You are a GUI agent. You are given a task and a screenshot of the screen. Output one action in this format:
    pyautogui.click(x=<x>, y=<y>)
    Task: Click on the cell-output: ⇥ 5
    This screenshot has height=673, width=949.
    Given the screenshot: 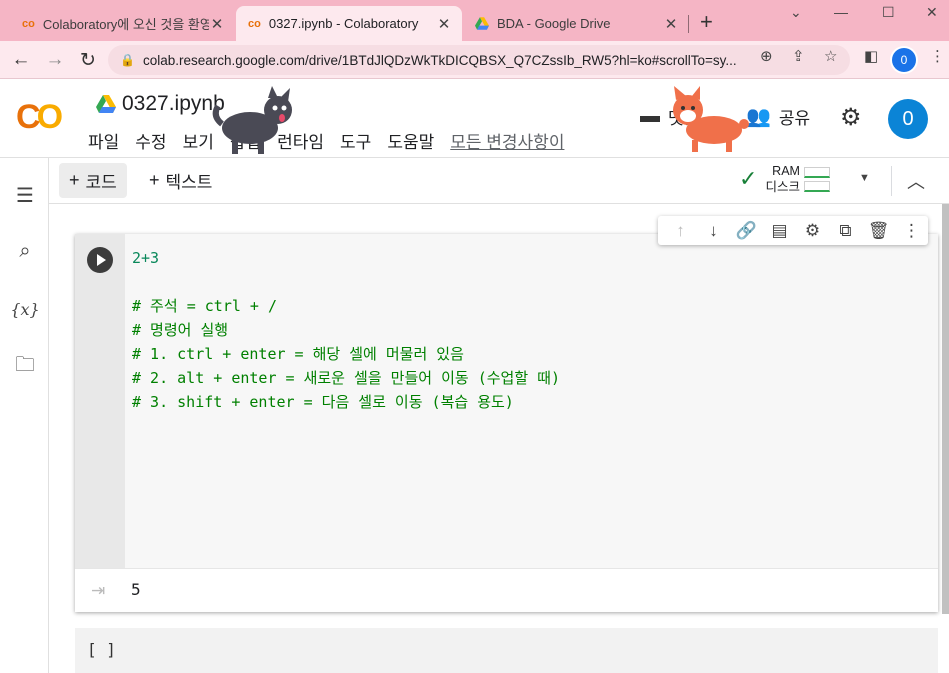 What is the action you would take?
    pyautogui.click(x=506, y=590)
    